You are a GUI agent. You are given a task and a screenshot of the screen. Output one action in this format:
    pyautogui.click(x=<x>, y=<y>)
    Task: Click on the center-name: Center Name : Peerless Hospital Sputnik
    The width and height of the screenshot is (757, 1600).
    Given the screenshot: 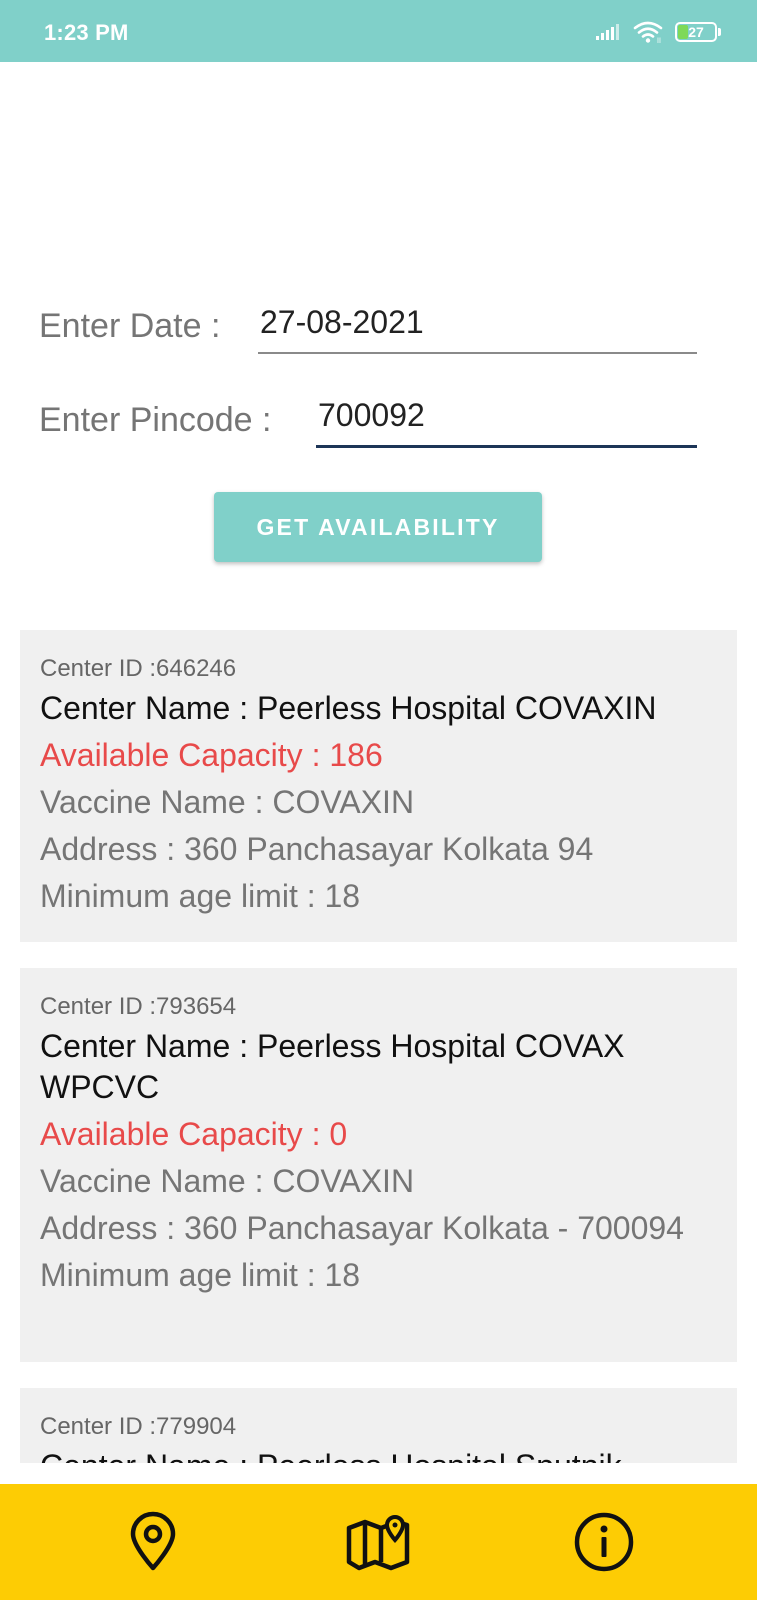 What is the action you would take?
    pyautogui.click(x=378, y=1454)
    